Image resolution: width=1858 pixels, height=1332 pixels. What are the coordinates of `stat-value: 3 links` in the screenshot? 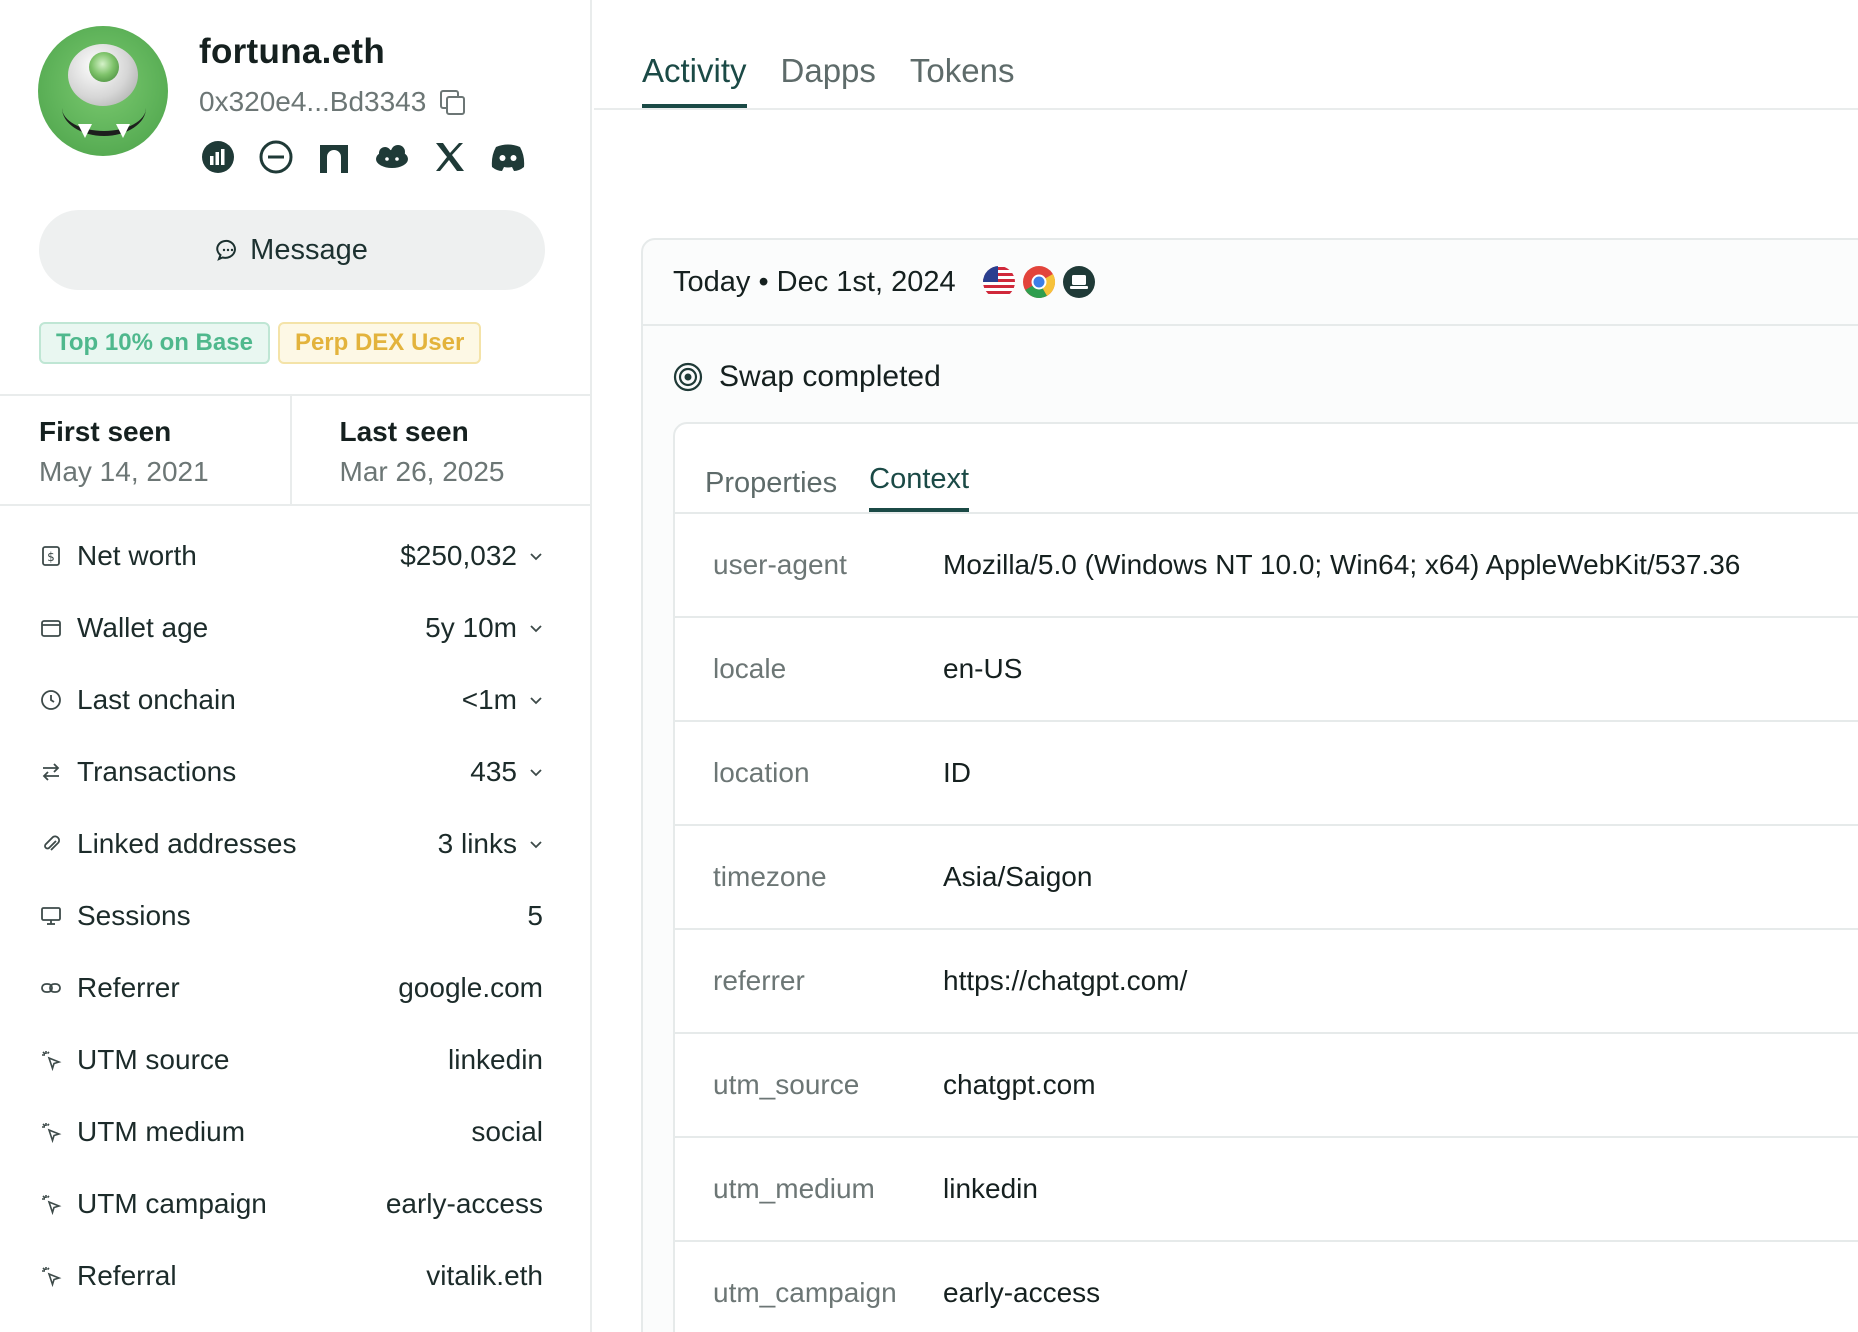 It's located at (477, 843).